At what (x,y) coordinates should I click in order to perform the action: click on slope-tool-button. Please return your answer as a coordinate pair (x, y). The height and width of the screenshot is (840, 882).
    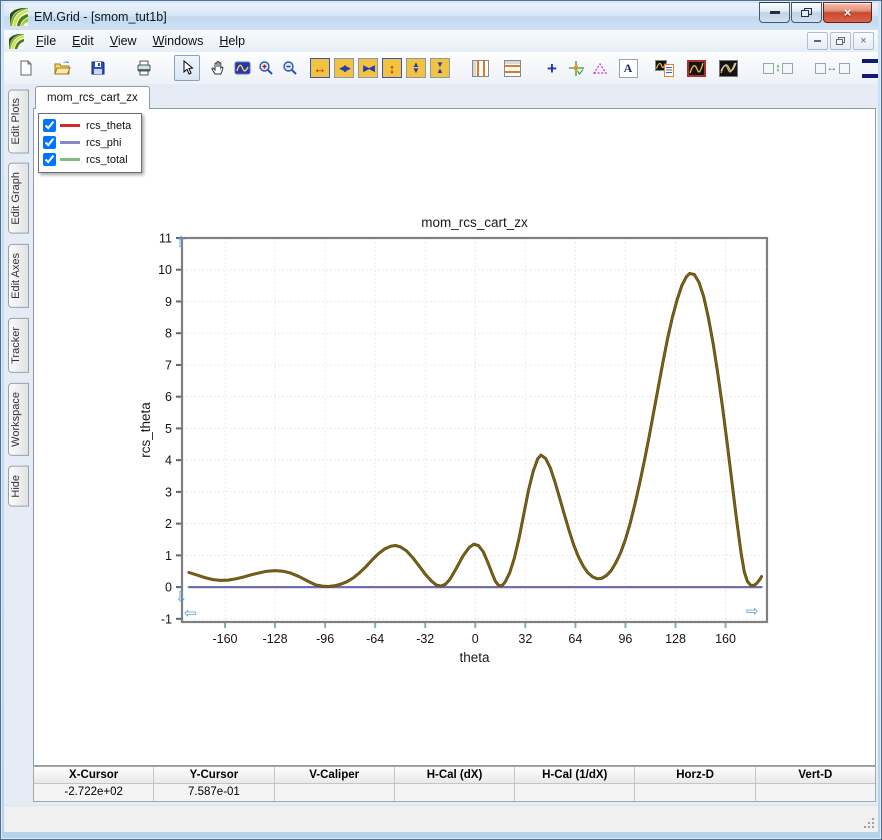
    Looking at the image, I should click on (600, 68).